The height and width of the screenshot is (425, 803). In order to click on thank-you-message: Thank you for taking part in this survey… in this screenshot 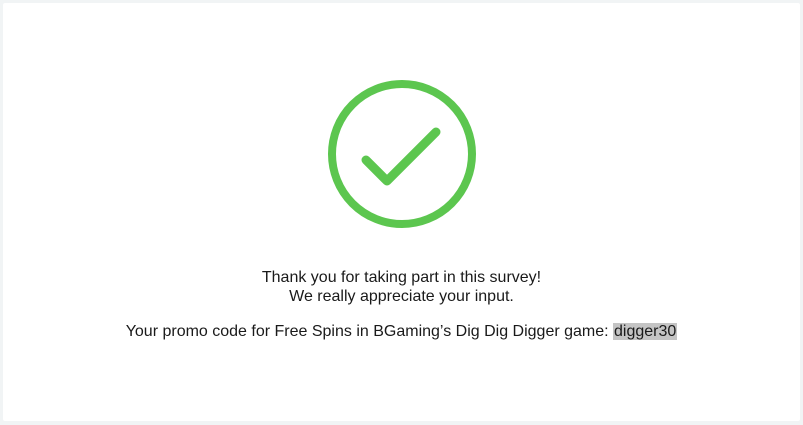, I will do `click(401, 287)`.